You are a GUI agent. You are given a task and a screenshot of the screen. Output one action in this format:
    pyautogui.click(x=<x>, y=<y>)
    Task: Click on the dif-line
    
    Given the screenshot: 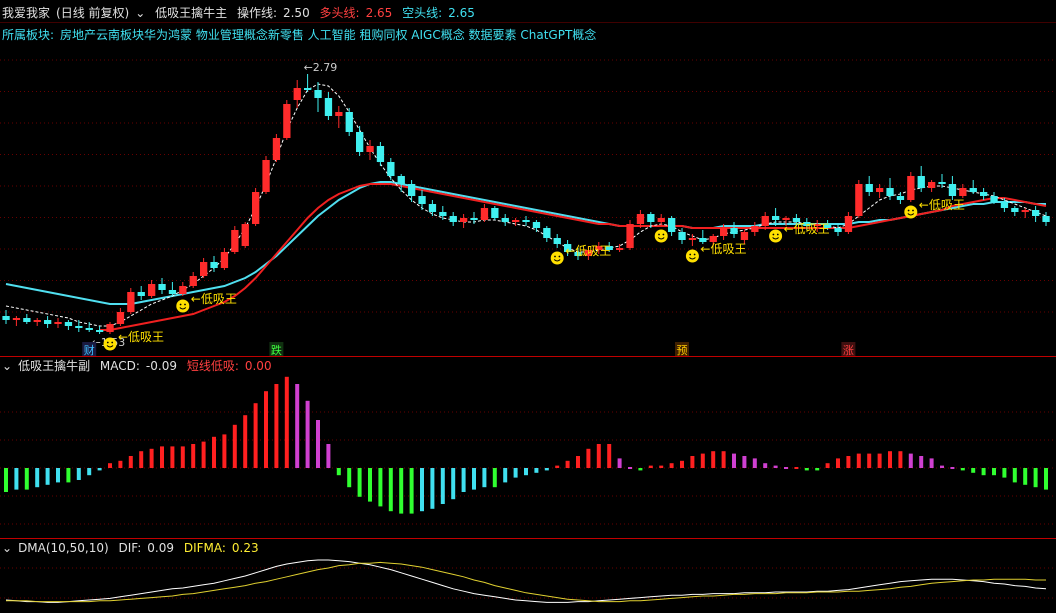 What is the action you would take?
    pyautogui.click(x=526, y=581)
    